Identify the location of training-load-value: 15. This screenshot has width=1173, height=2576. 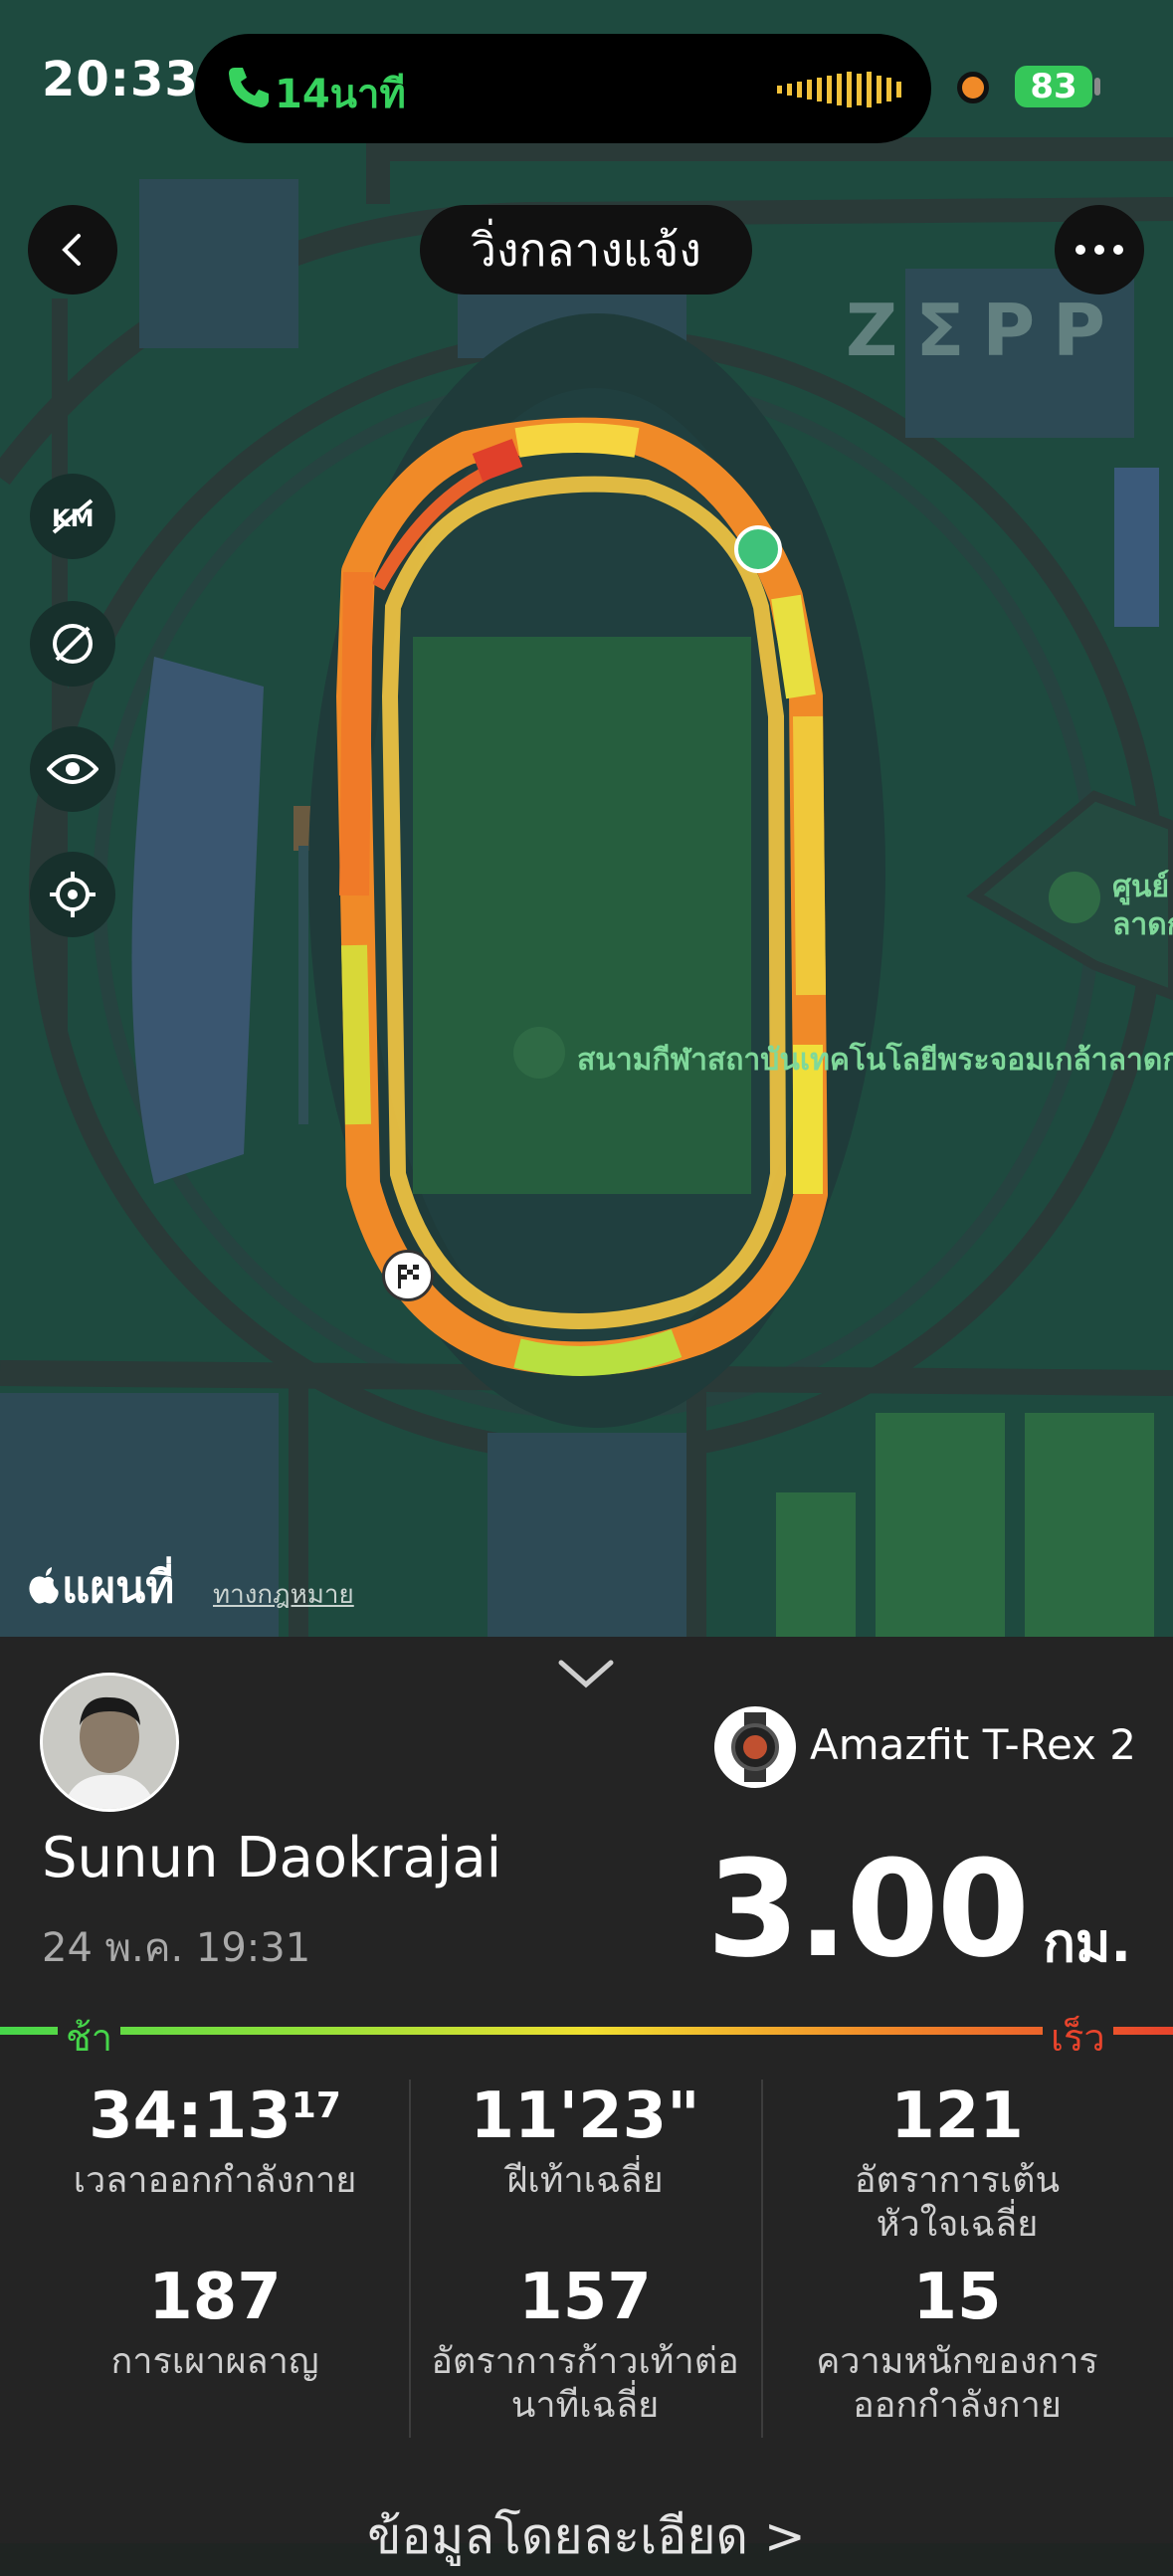
(957, 2297).